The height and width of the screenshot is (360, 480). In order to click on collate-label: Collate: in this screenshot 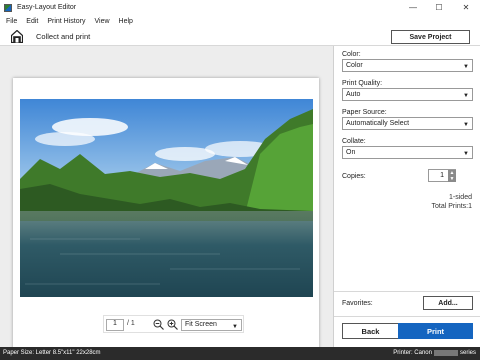, I will do `click(354, 141)`.